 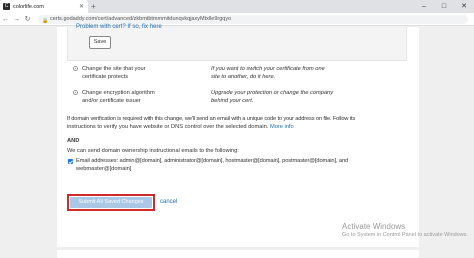 I want to click on favicon-icon: C, so click(x=6, y=6).